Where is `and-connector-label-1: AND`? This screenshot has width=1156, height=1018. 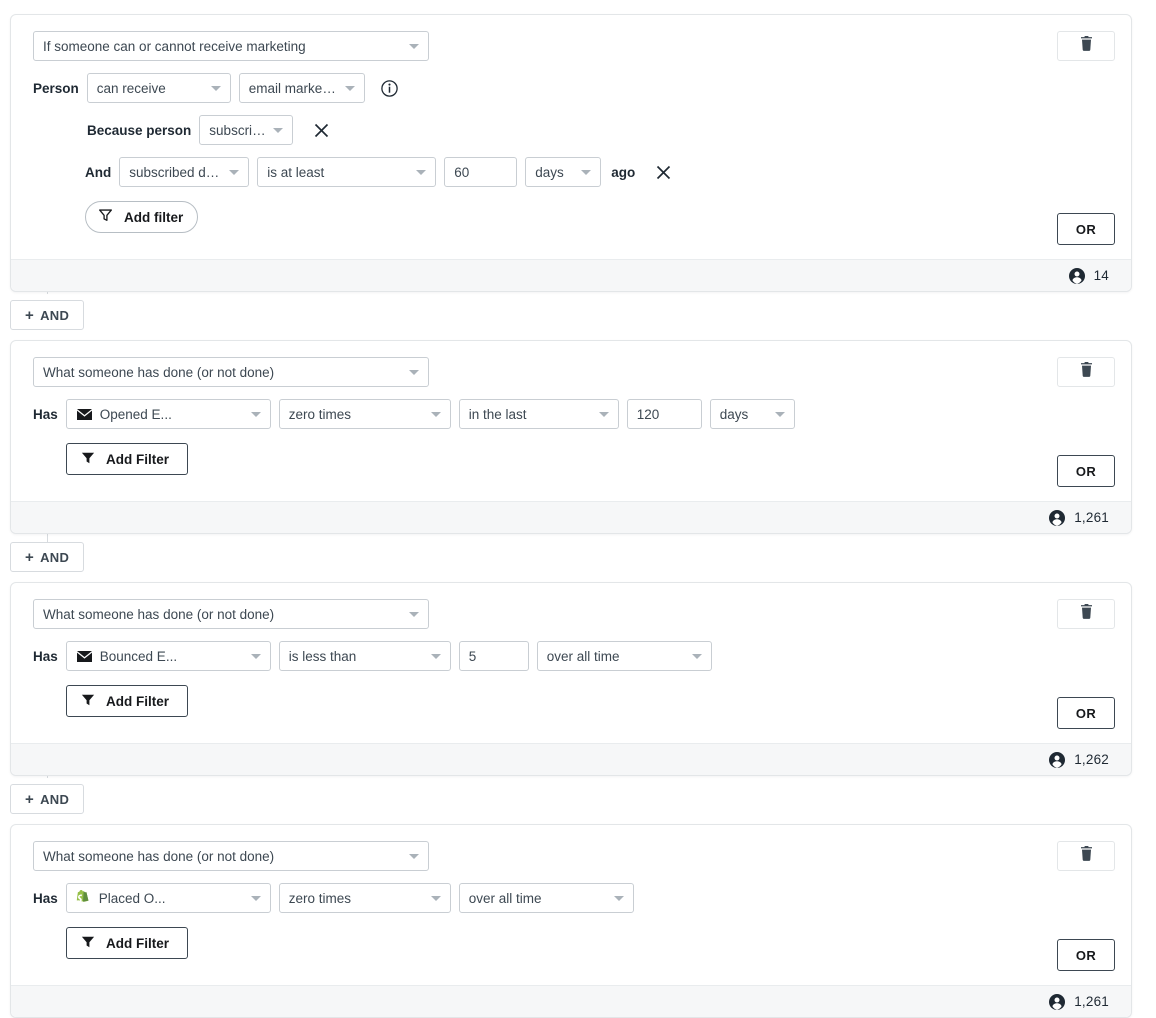 and-connector-label-1: AND is located at coordinates (55, 315).